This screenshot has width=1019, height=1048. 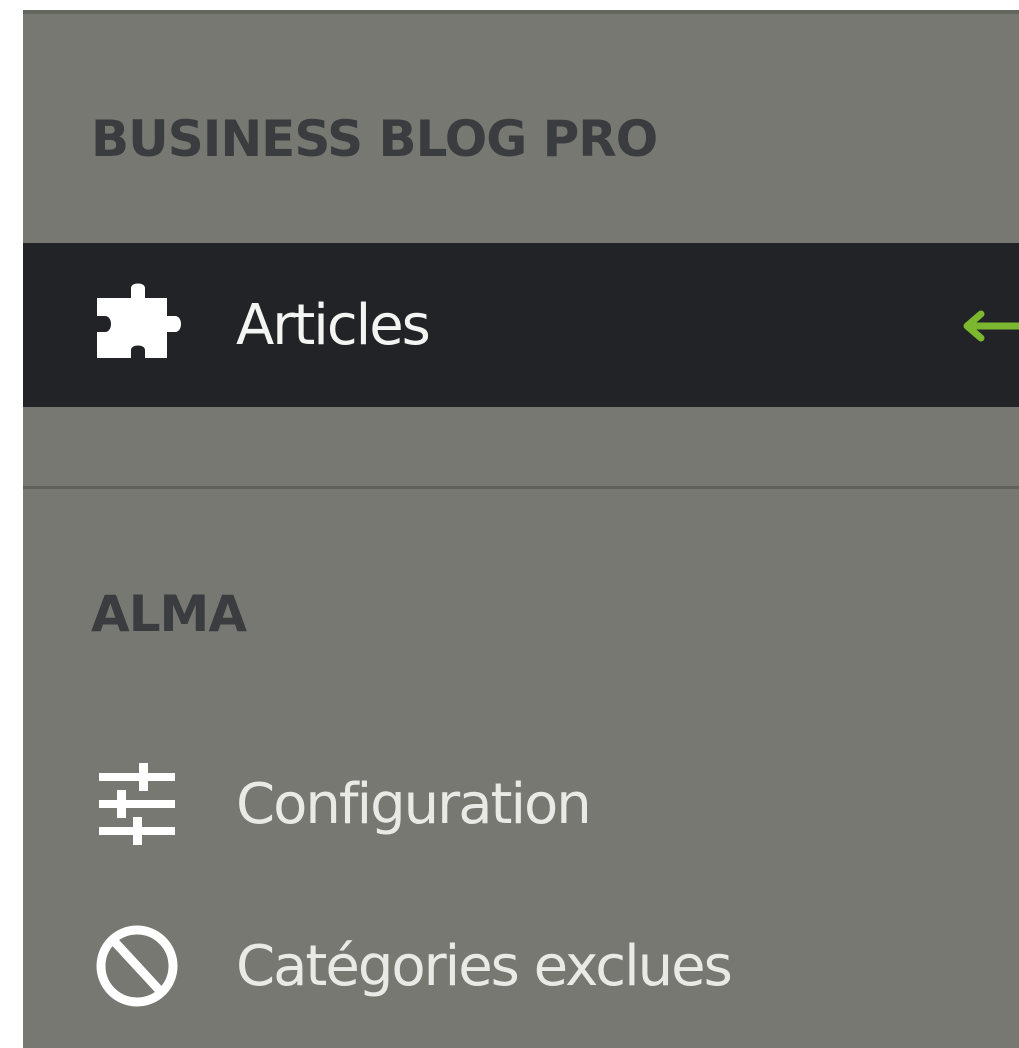 I want to click on sidebar-item-categories-exclues: Catégories exclues, so click(x=521, y=964).